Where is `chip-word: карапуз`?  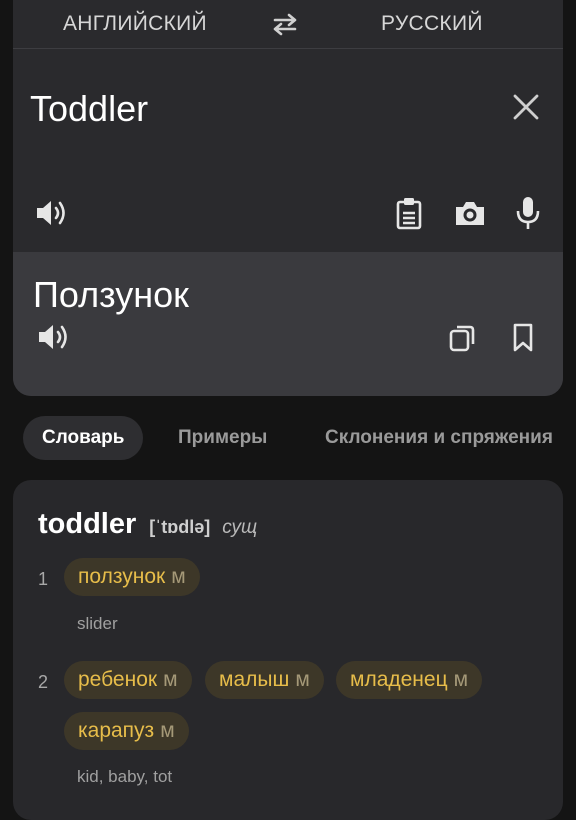
chip-word: карапуз is located at coordinates (116, 730).